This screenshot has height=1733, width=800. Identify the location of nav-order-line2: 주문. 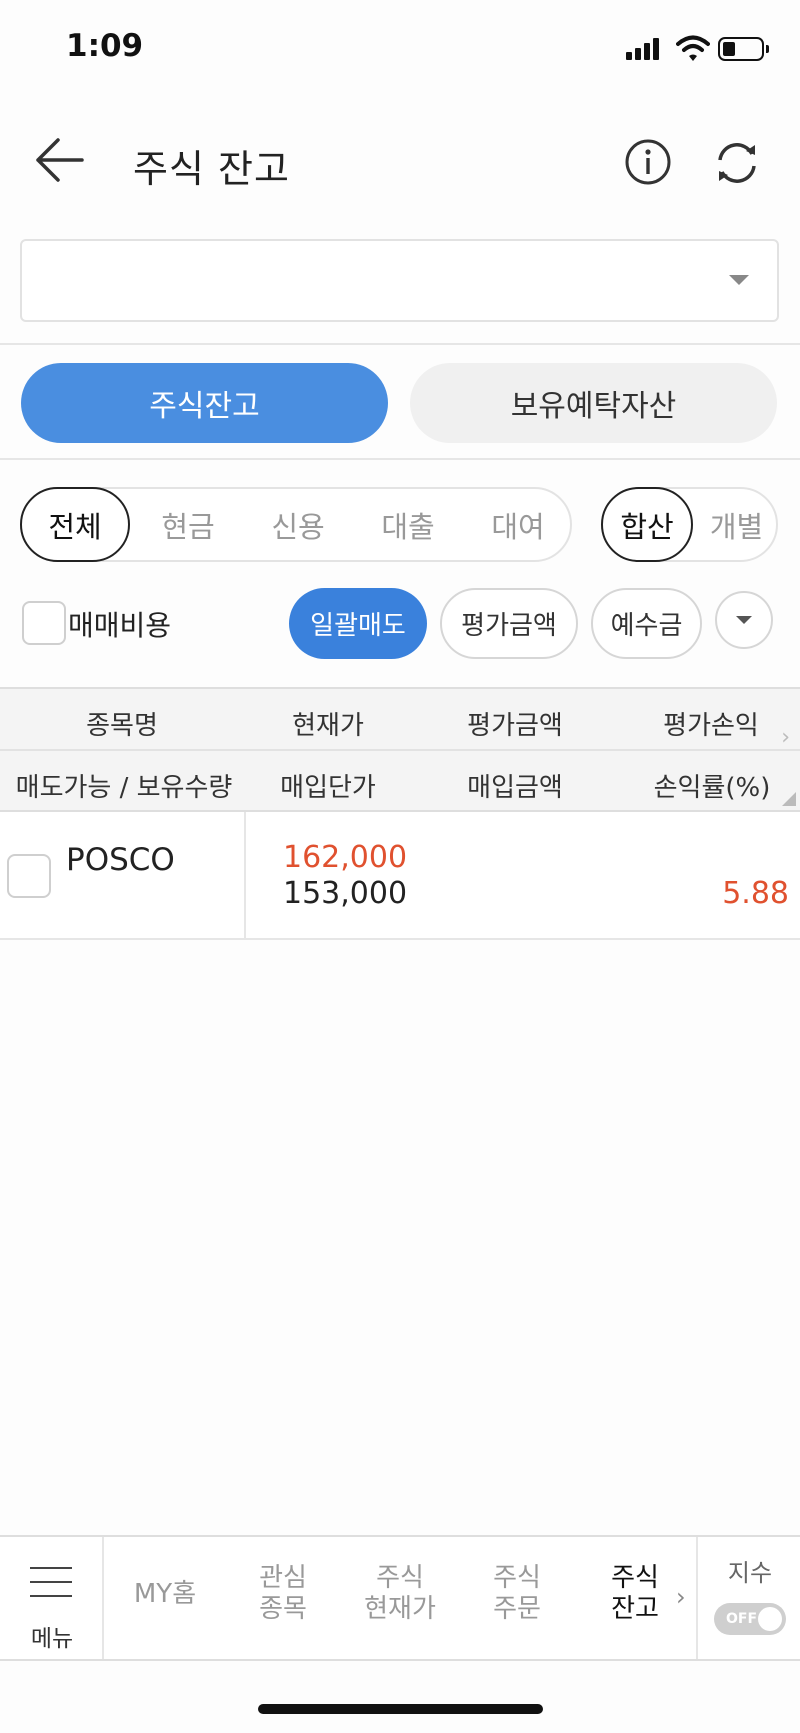
(517, 1609).